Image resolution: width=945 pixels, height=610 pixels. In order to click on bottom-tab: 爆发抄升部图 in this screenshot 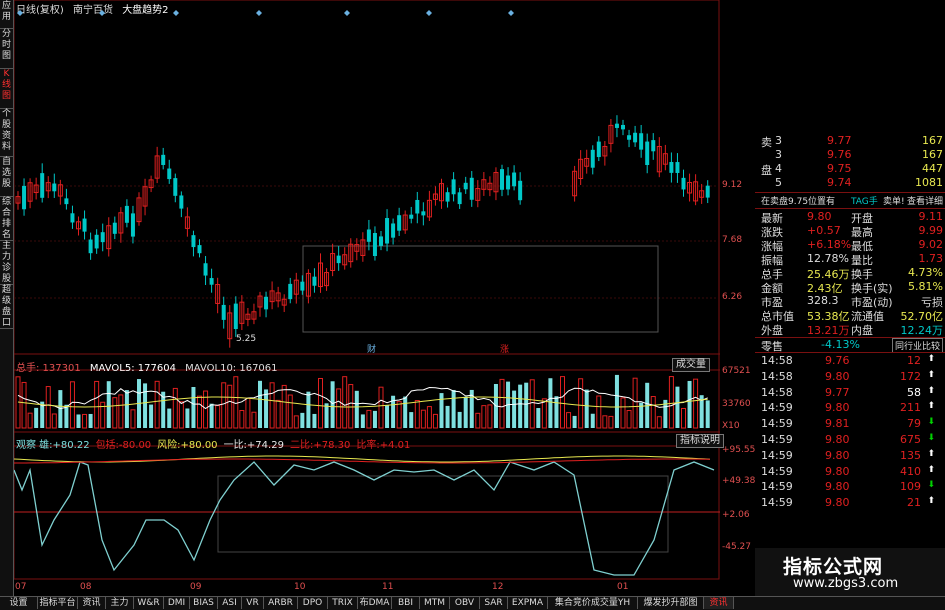, I will do `click(671, 603)`.